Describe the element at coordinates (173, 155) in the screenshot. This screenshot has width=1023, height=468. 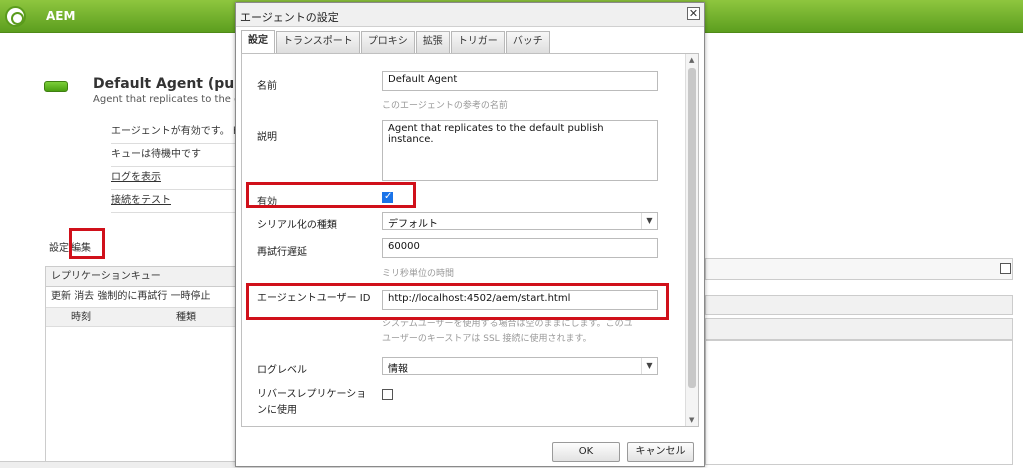
I see `status-queue: キューは待機中です` at that location.